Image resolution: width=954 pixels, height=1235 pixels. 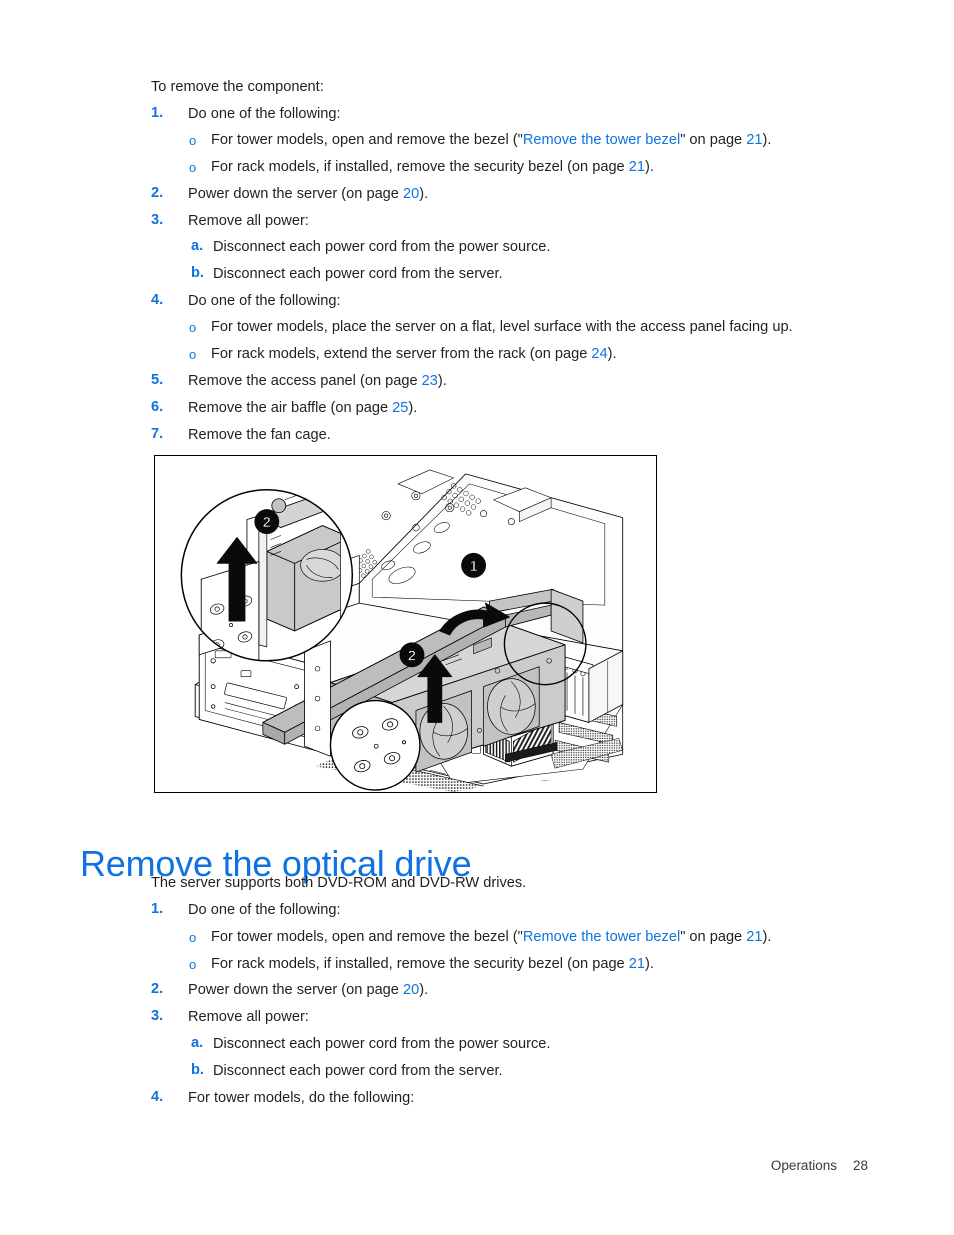 I want to click on page-footer: Operations 28, so click(x=477, y=1165).